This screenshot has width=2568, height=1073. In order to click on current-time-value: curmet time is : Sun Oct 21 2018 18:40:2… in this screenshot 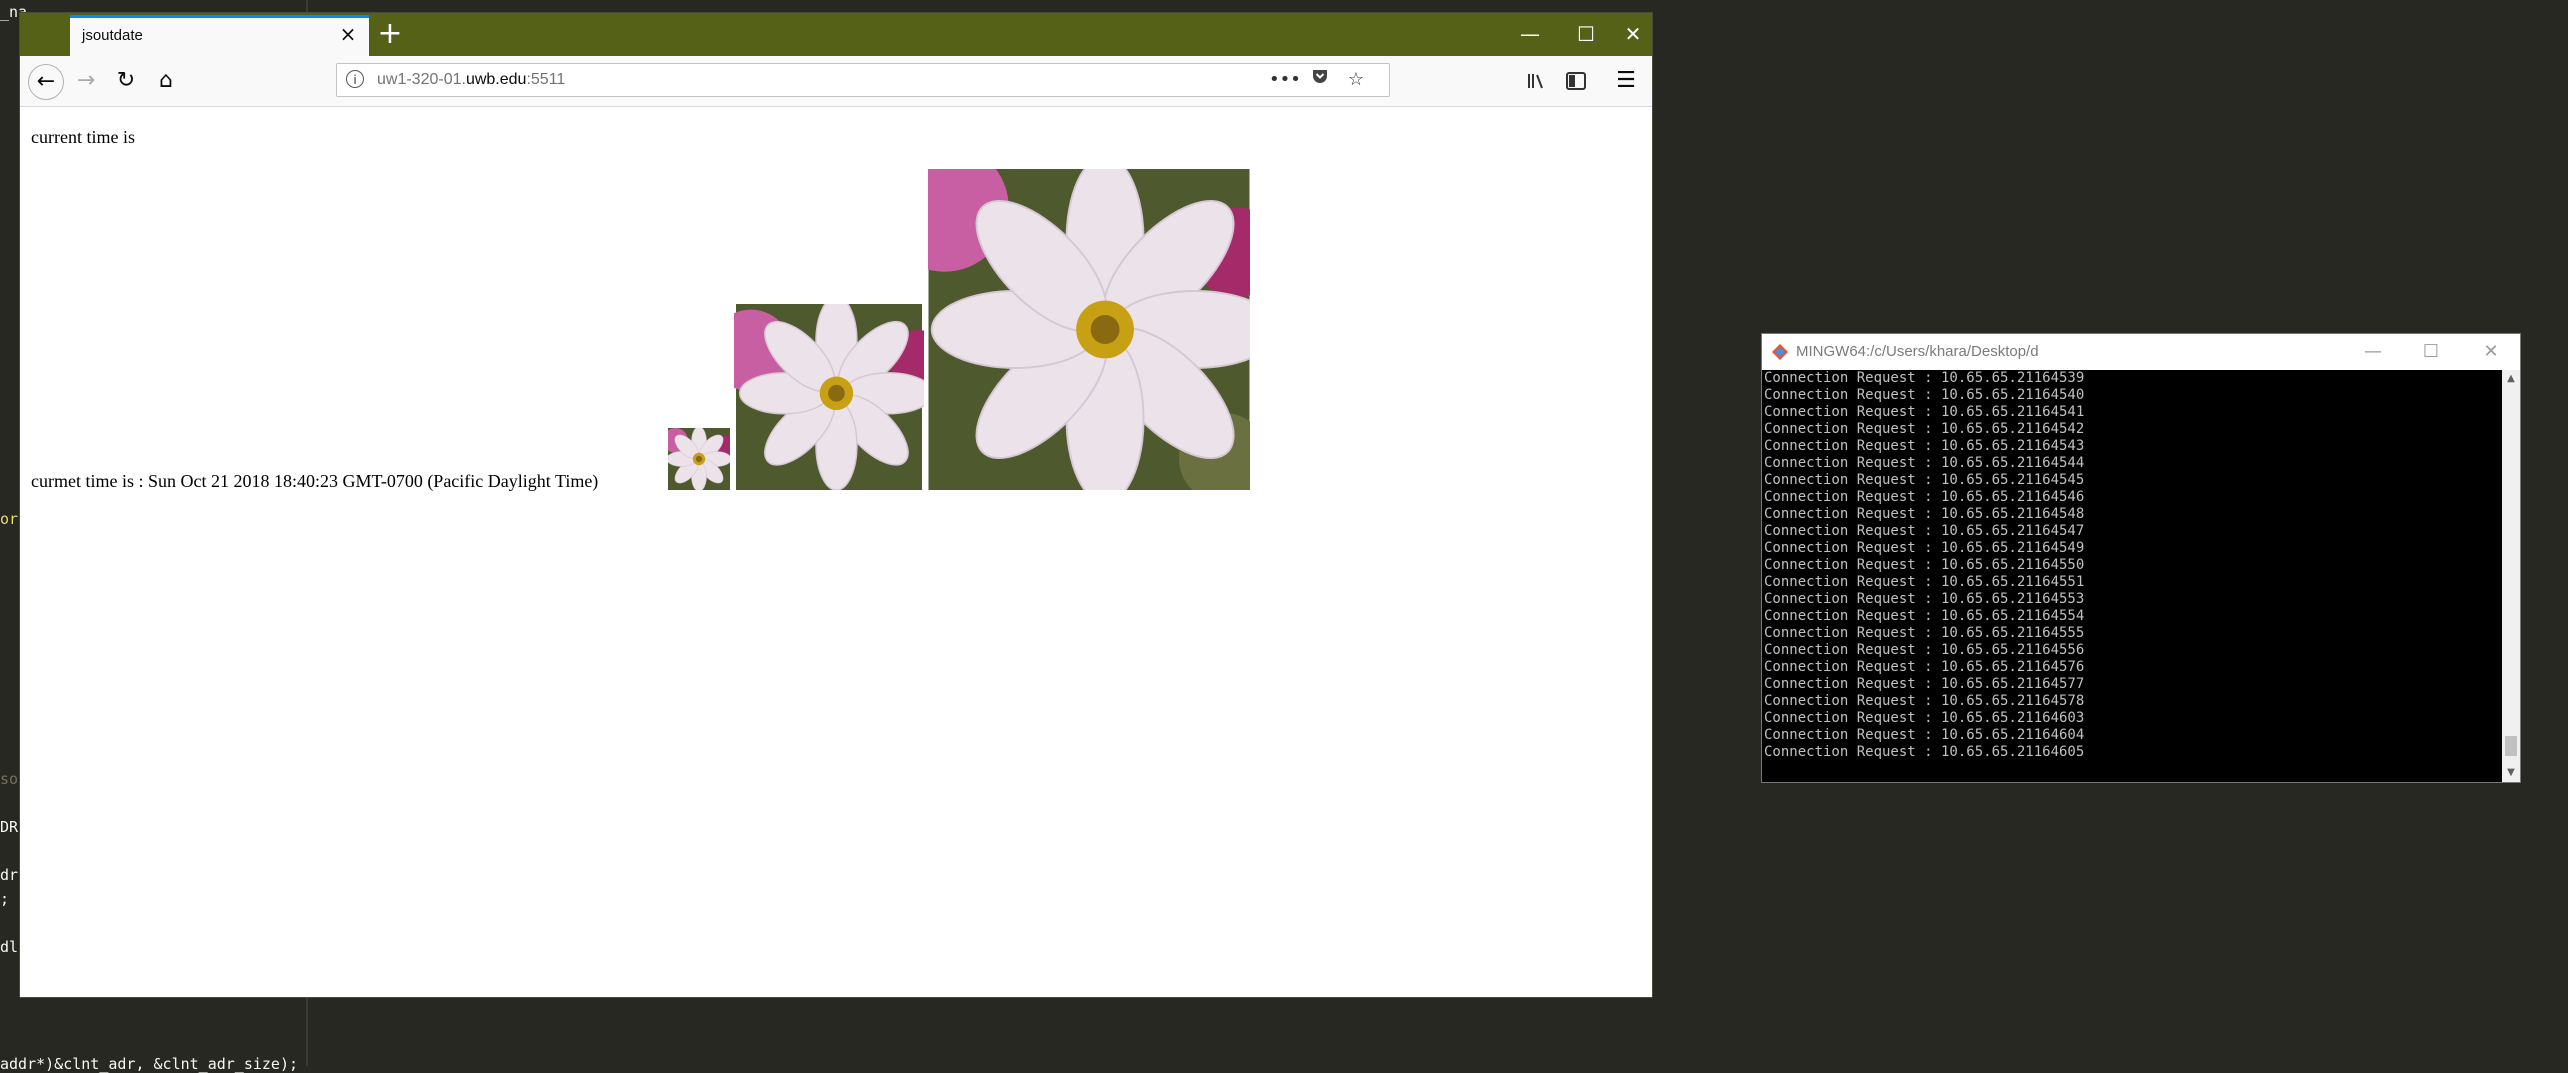, I will do `click(315, 481)`.